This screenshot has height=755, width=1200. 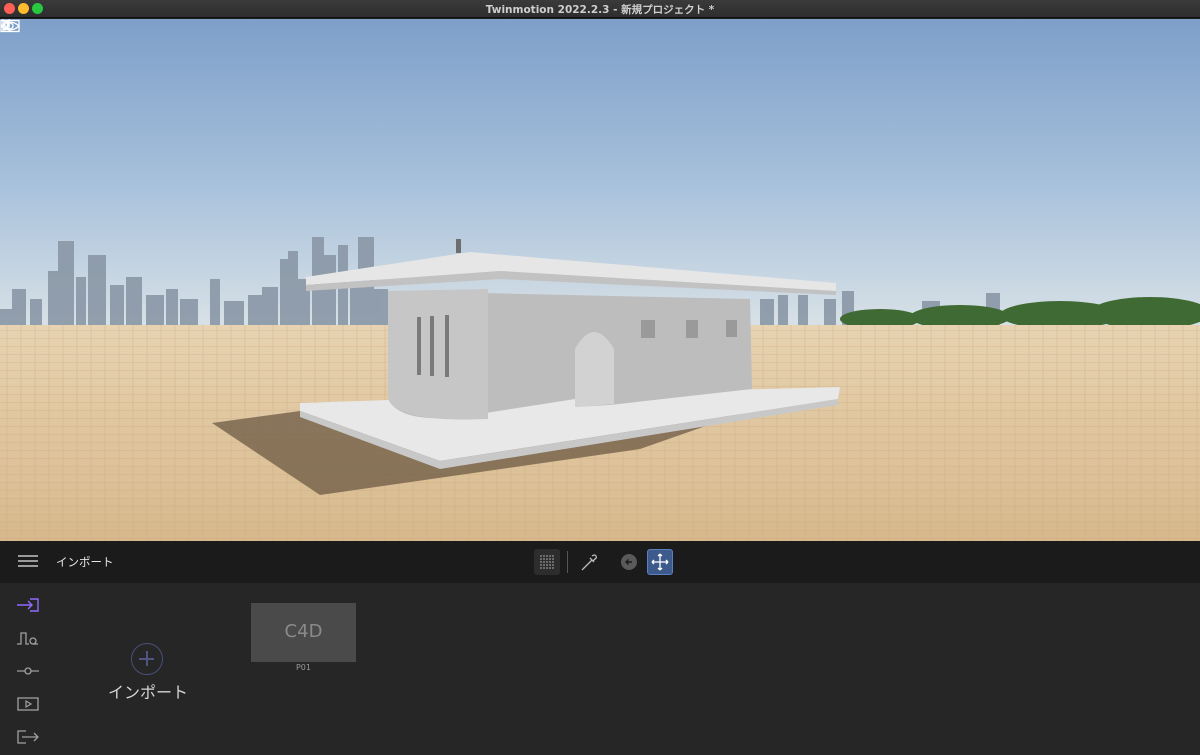 I want to click on imported-model-thumbnail: C4D, so click(x=303, y=632).